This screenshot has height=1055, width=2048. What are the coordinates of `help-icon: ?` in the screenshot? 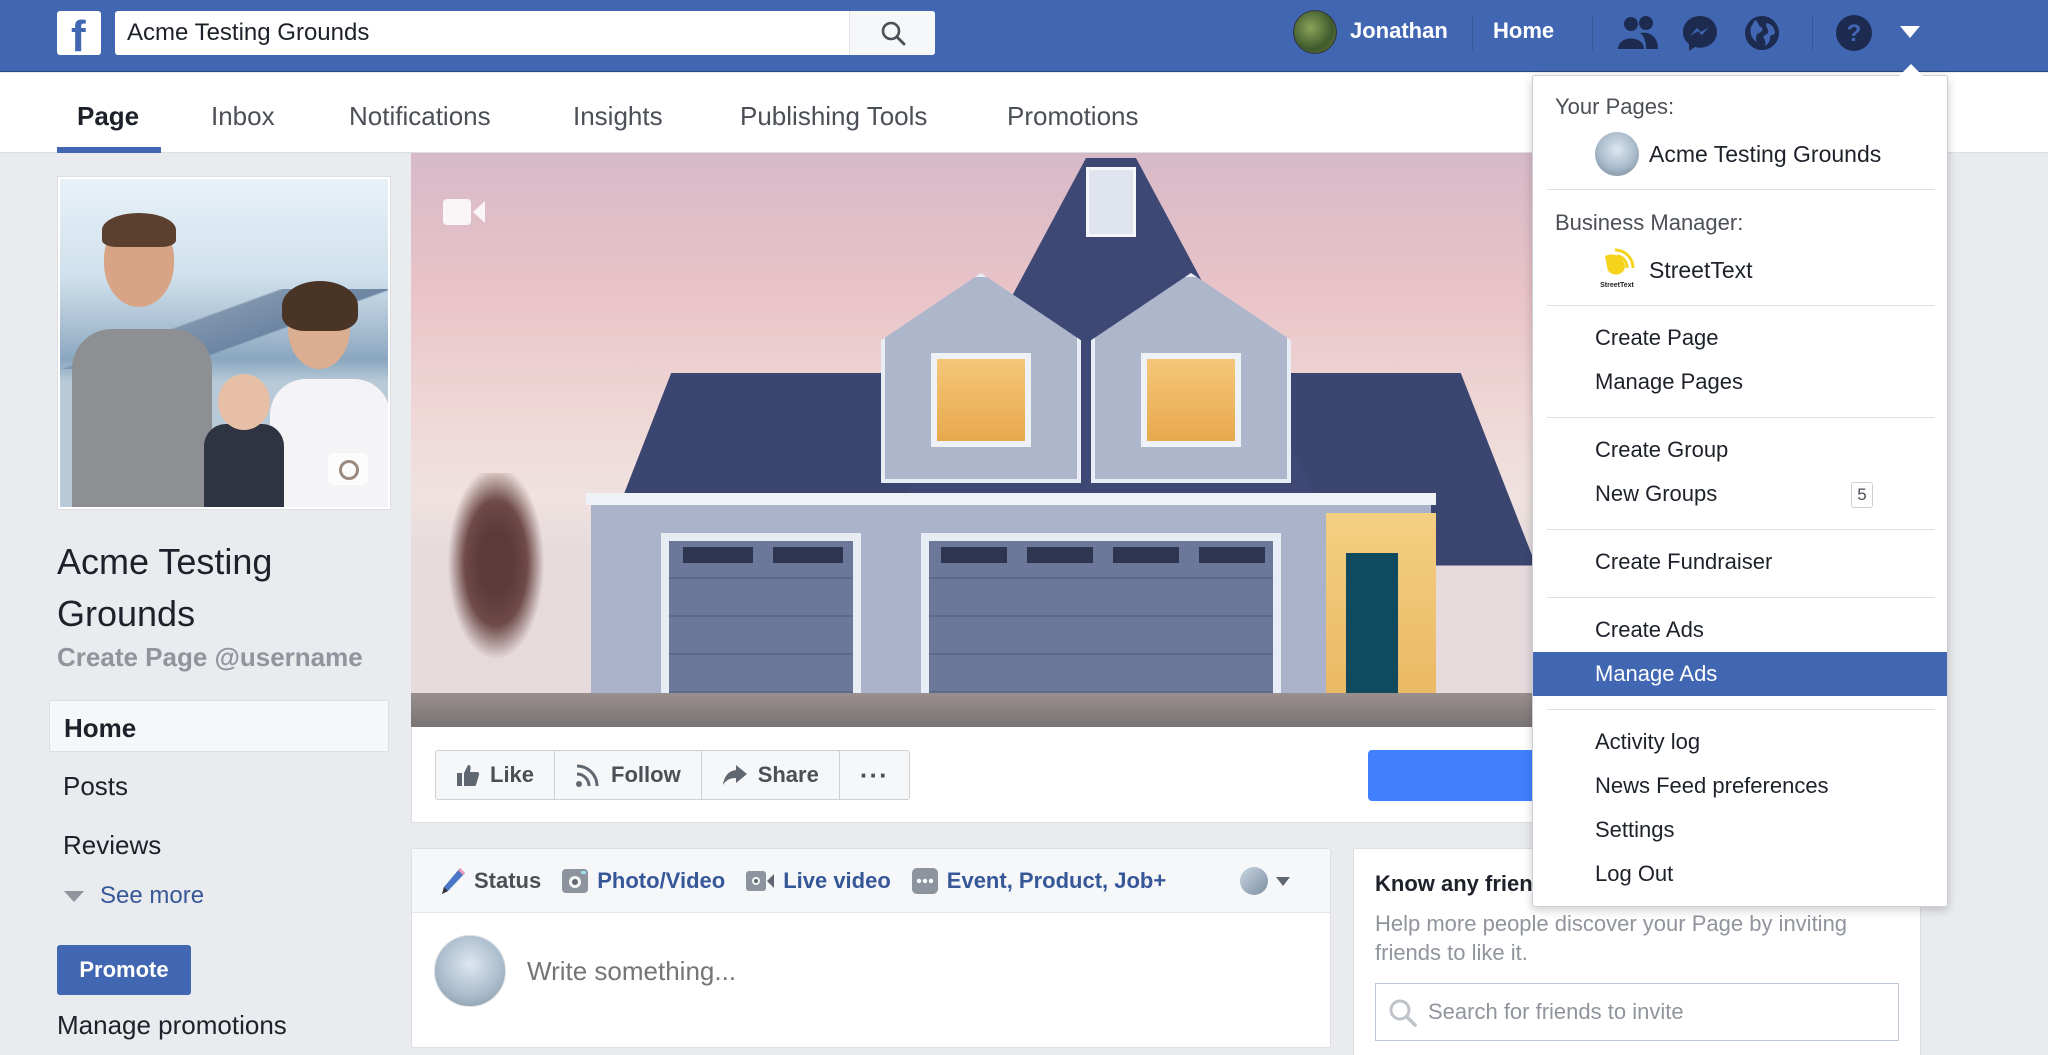 It's located at (1854, 33).